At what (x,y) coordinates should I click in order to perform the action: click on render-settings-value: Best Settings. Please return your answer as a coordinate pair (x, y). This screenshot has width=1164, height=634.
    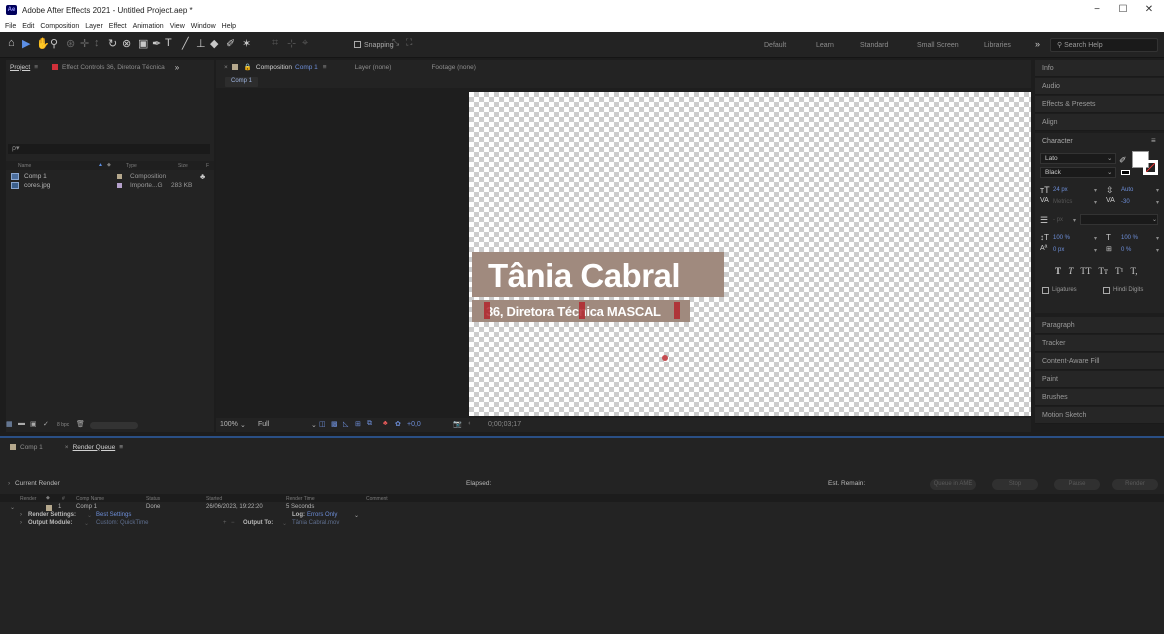
    Looking at the image, I should click on (113, 515).